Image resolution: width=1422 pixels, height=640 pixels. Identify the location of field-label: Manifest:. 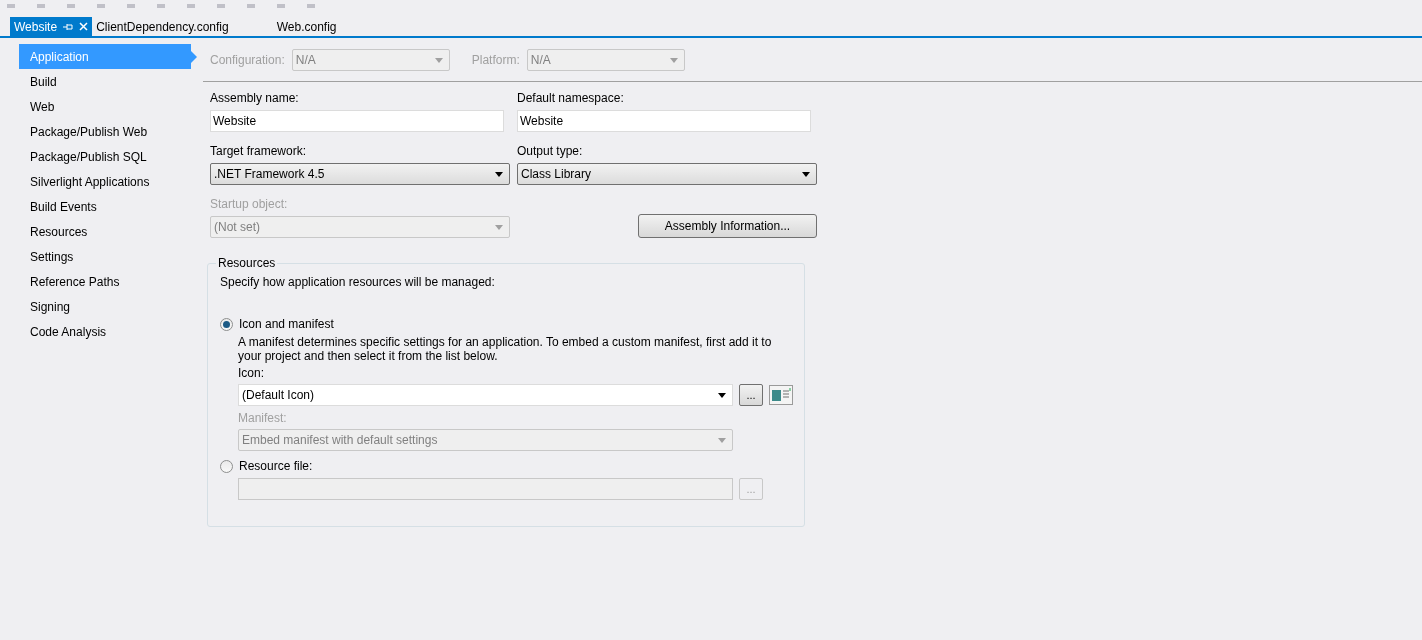
(263, 418).